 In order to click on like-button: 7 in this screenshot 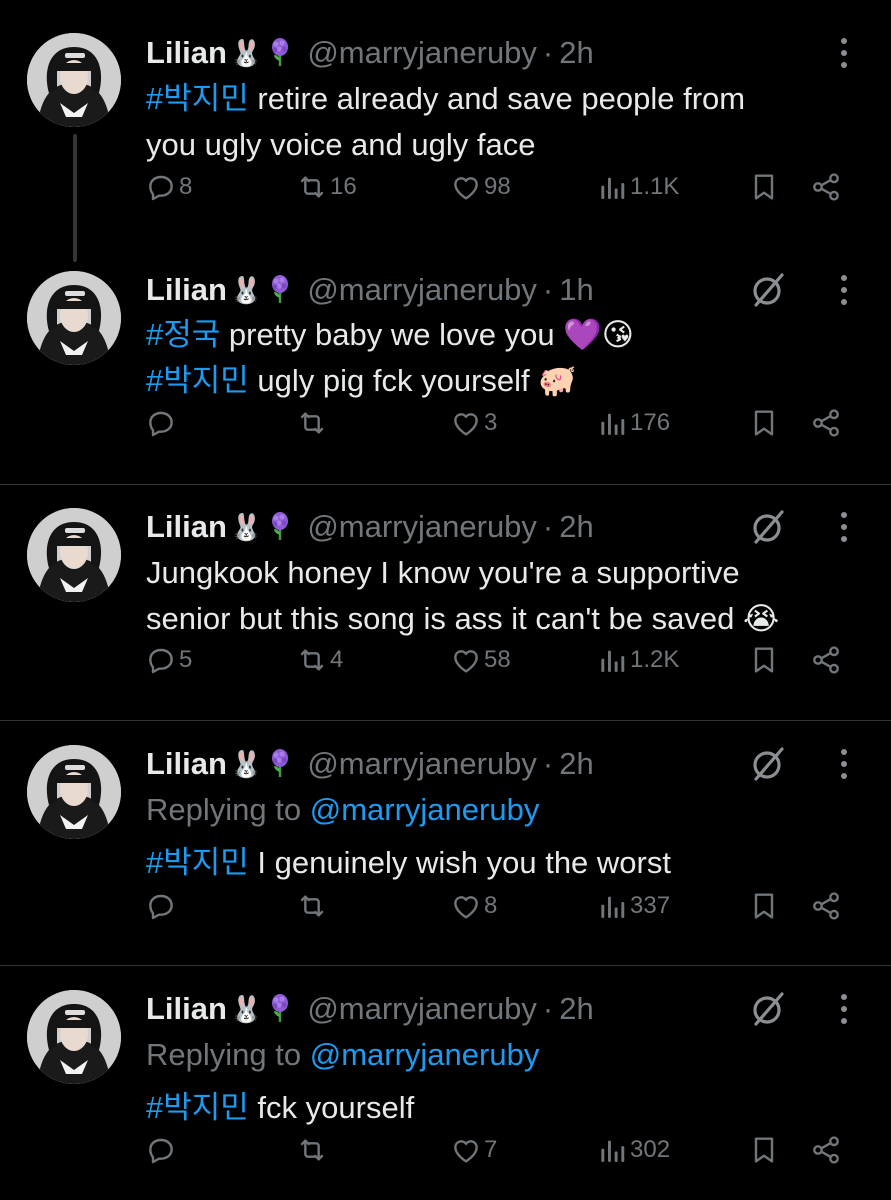, I will do `click(473, 1150)`.